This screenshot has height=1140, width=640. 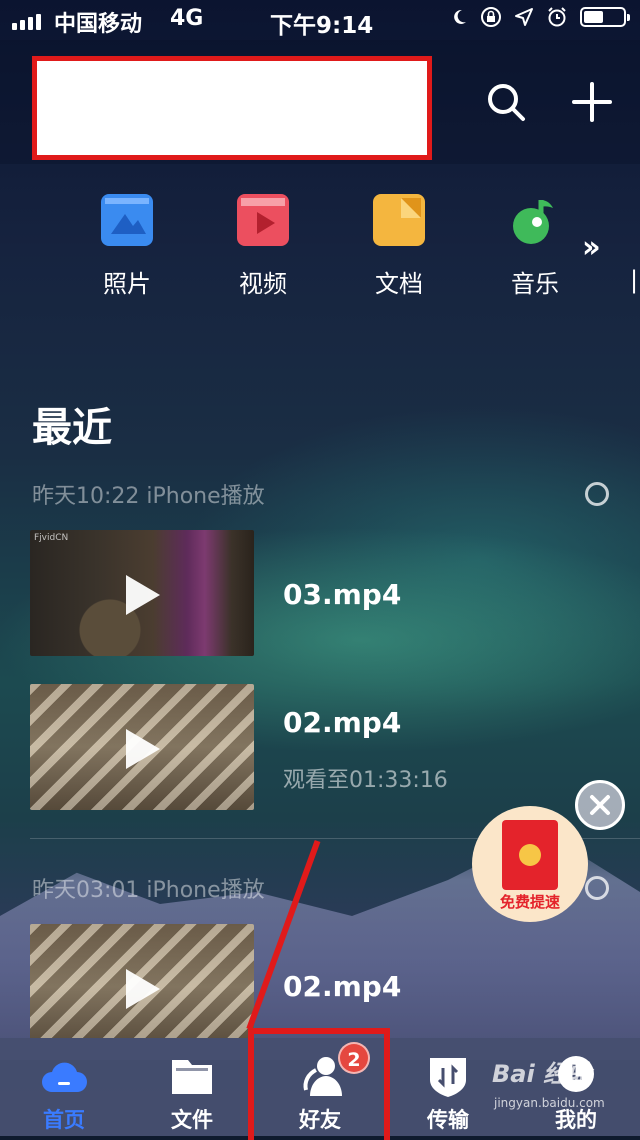 I want to click on cloud-icon, so click(x=64, y=1077).